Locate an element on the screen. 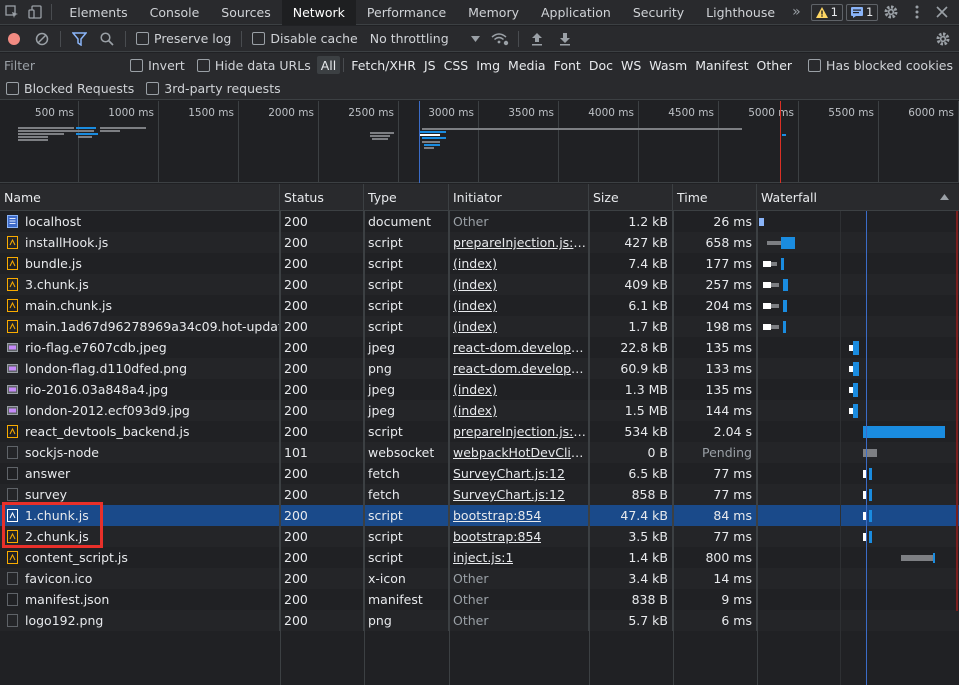 The height and width of the screenshot is (685, 959). tab-network: Network is located at coordinates (318, 12).